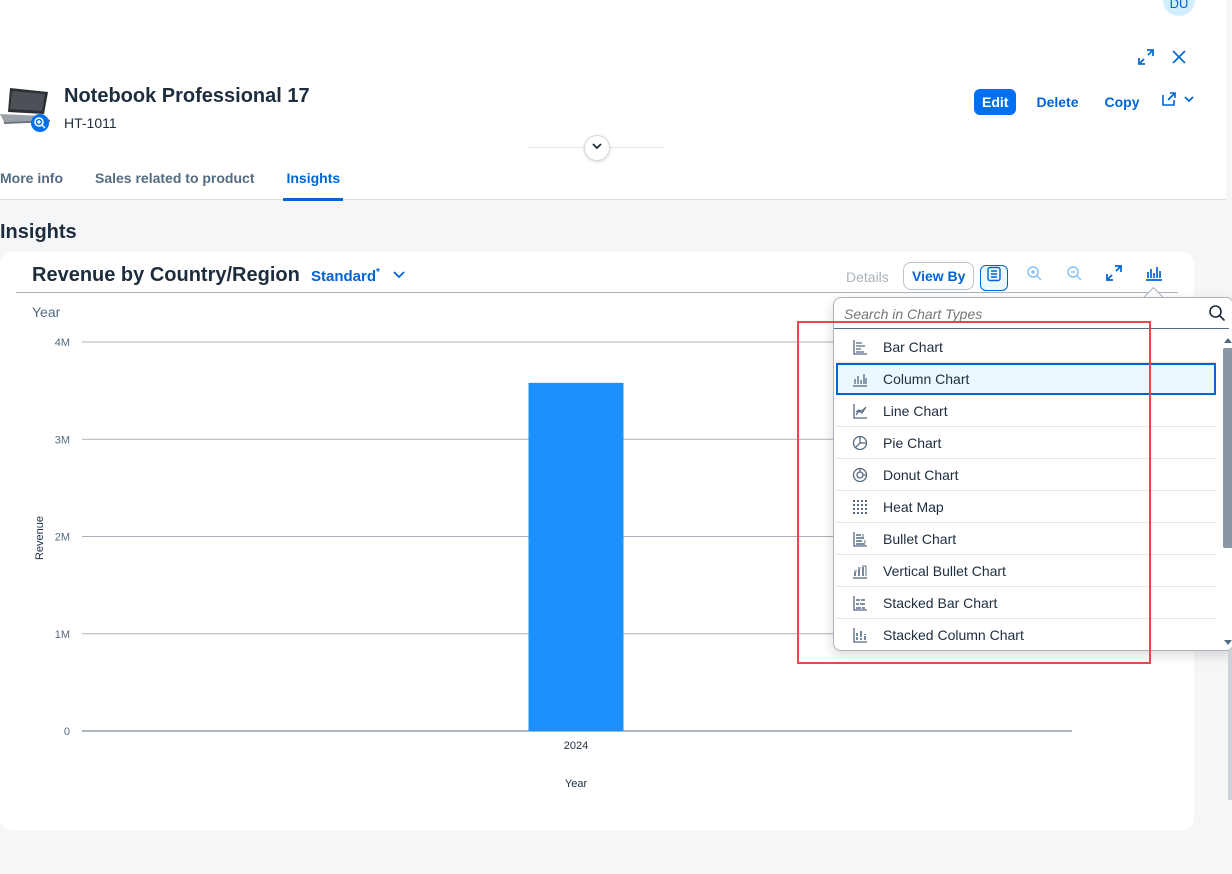 Image resolution: width=1232 pixels, height=874 pixels. What do you see at coordinates (1178, 99) in the screenshot?
I see `share-icon` at bounding box center [1178, 99].